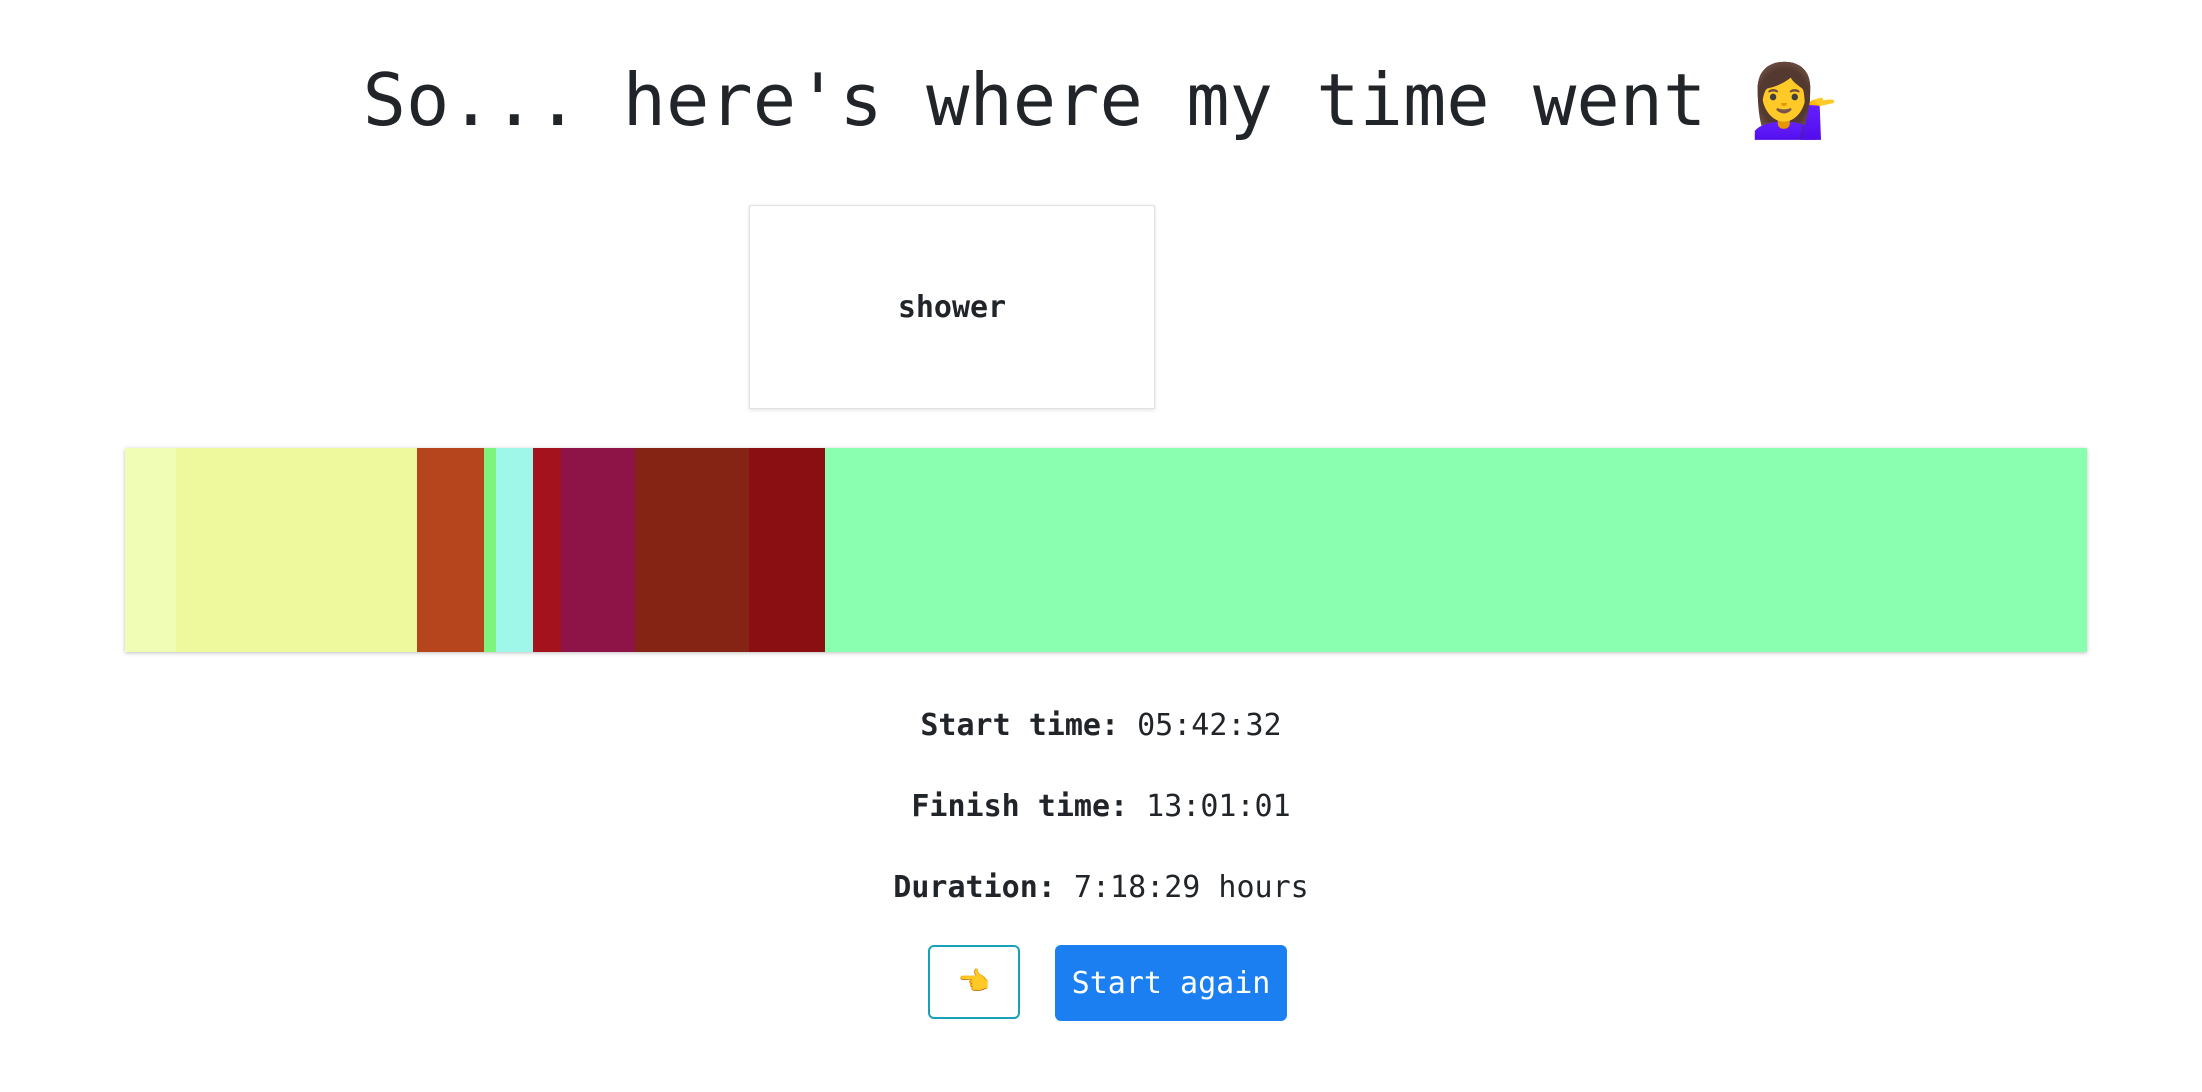 This screenshot has width=2202, height=1092. Describe the element at coordinates (1794, 100) in the screenshot. I see `woman-tipping-hand-icon: 💁‍♀️` at that location.